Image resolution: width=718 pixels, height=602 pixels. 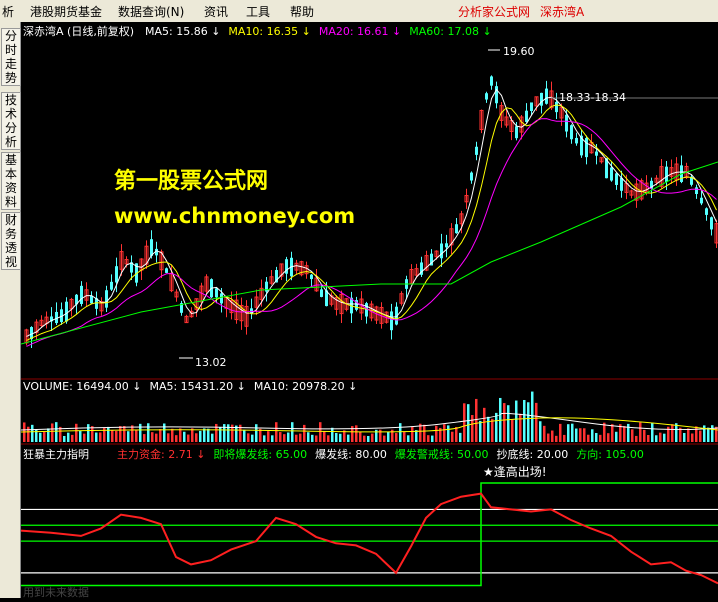 I want to click on ma-indicator-3: MA60: 17.08 ↓, so click(x=450, y=31).